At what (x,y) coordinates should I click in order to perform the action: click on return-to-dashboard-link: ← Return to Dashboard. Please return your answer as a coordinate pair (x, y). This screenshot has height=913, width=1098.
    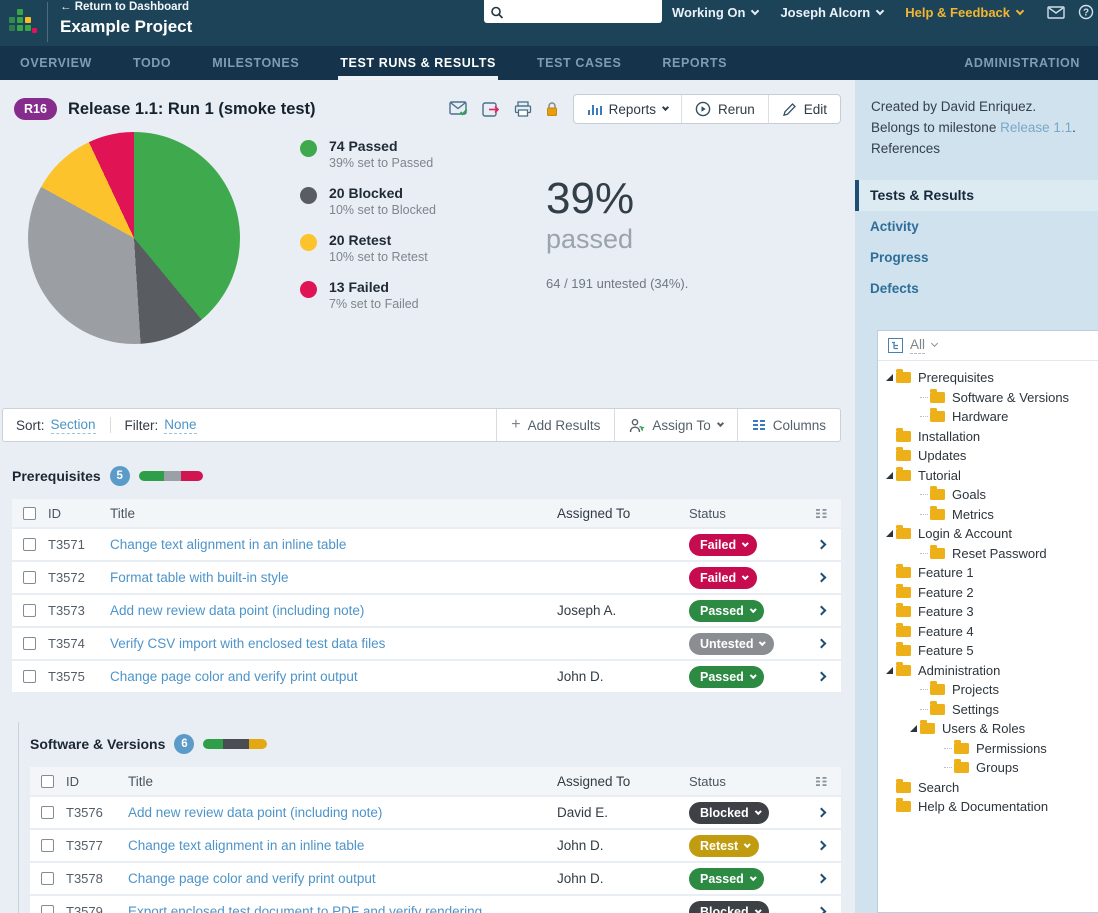
    Looking at the image, I should click on (124, 7).